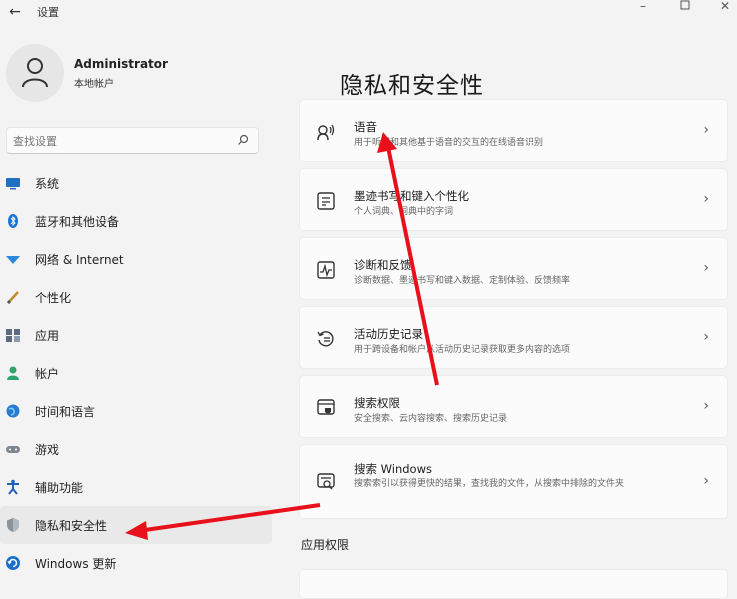  What do you see at coordinates (47, 450) in the screenshot?
I see `sidebar-item-label: 游戏` at bounding box center [47, 450].